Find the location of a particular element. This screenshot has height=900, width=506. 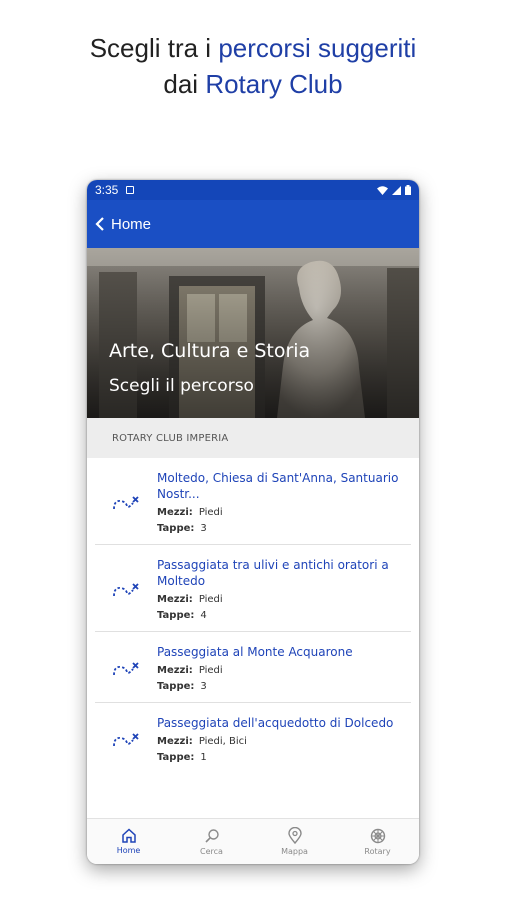

tab-cerca: Cerca is located at coordinates (211, 841).